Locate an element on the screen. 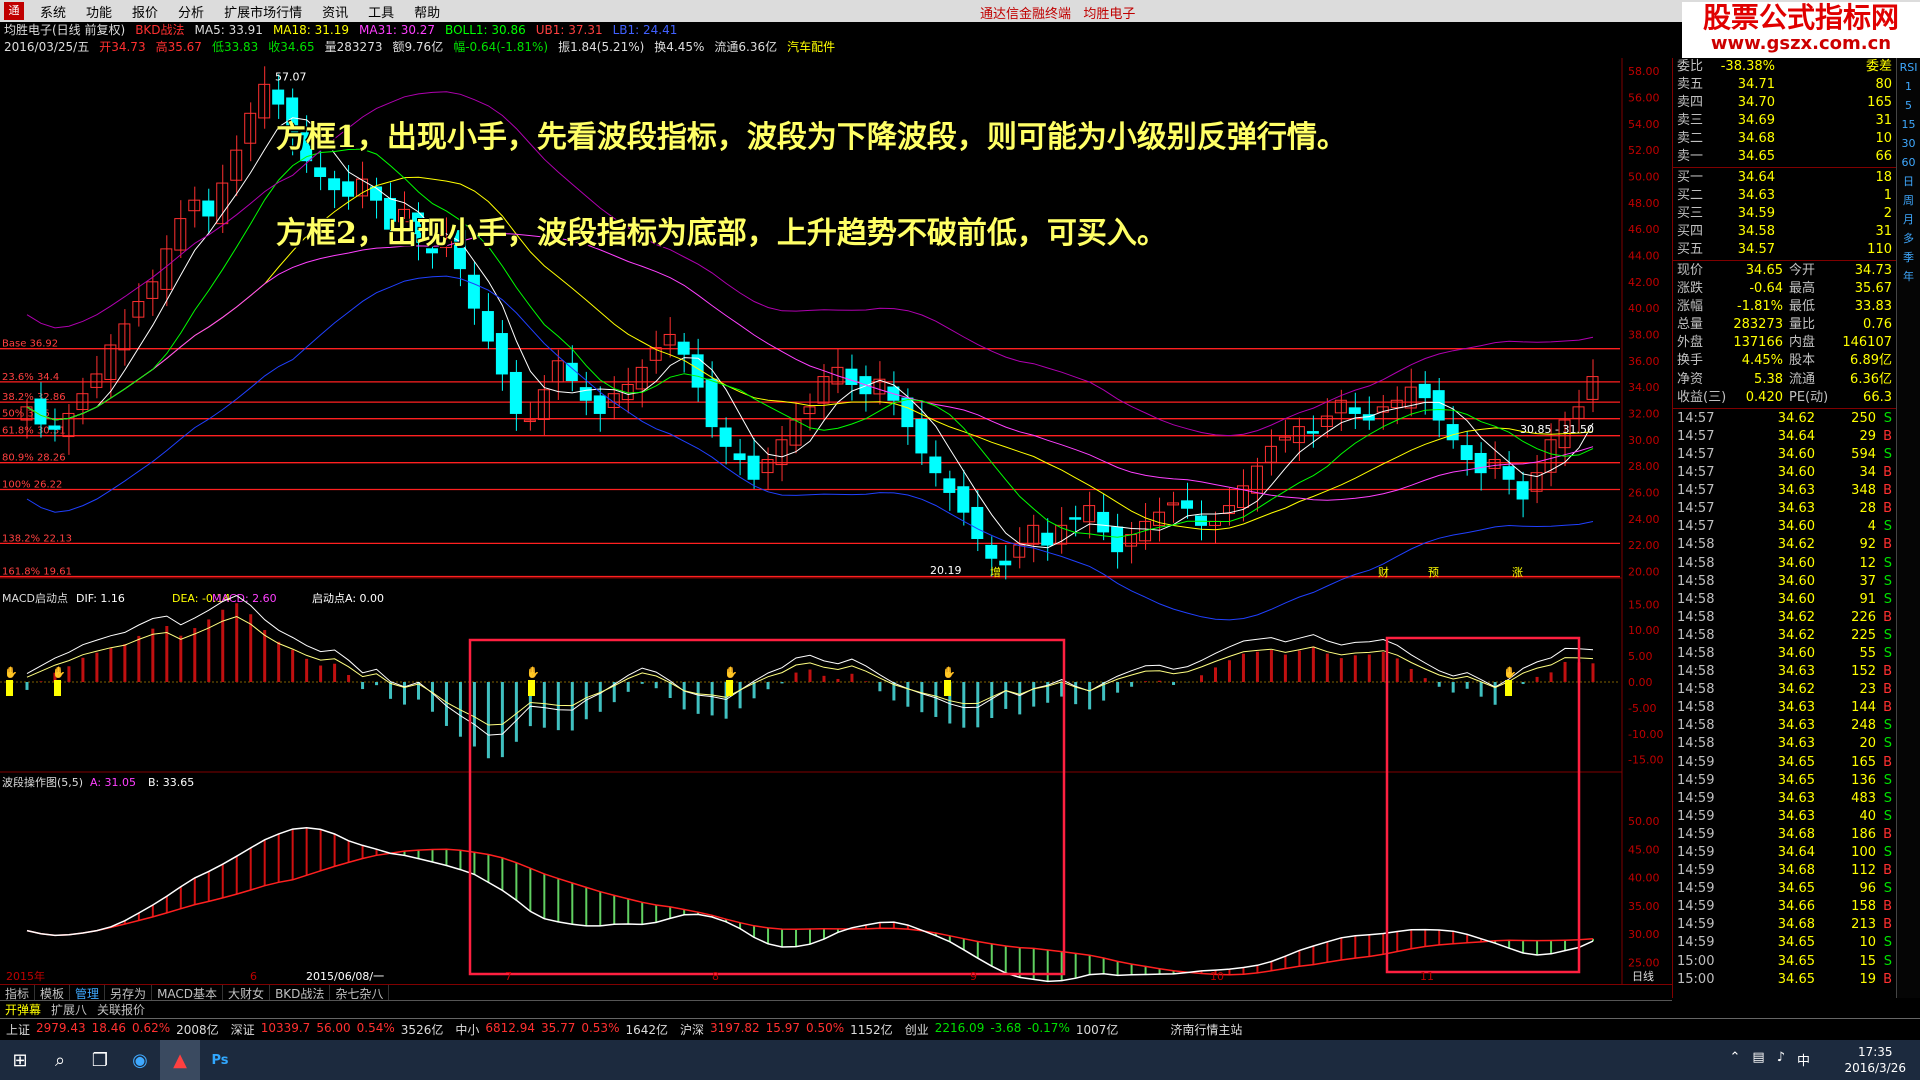  annotation-line-1: 方框1，出现小手，先看波段指标，波段为下降波段，则可能为小级别反弹行情。 is located at coordinates (811, 137).